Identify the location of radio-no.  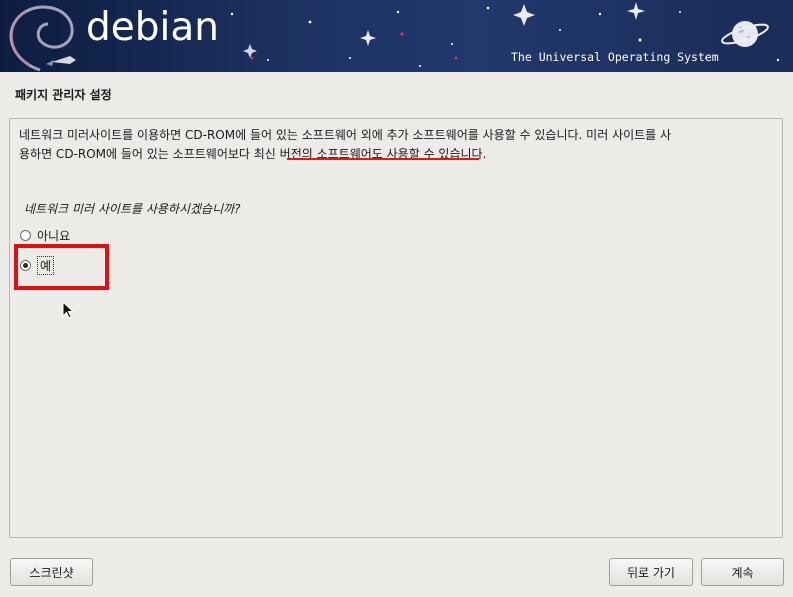
(25, 235).